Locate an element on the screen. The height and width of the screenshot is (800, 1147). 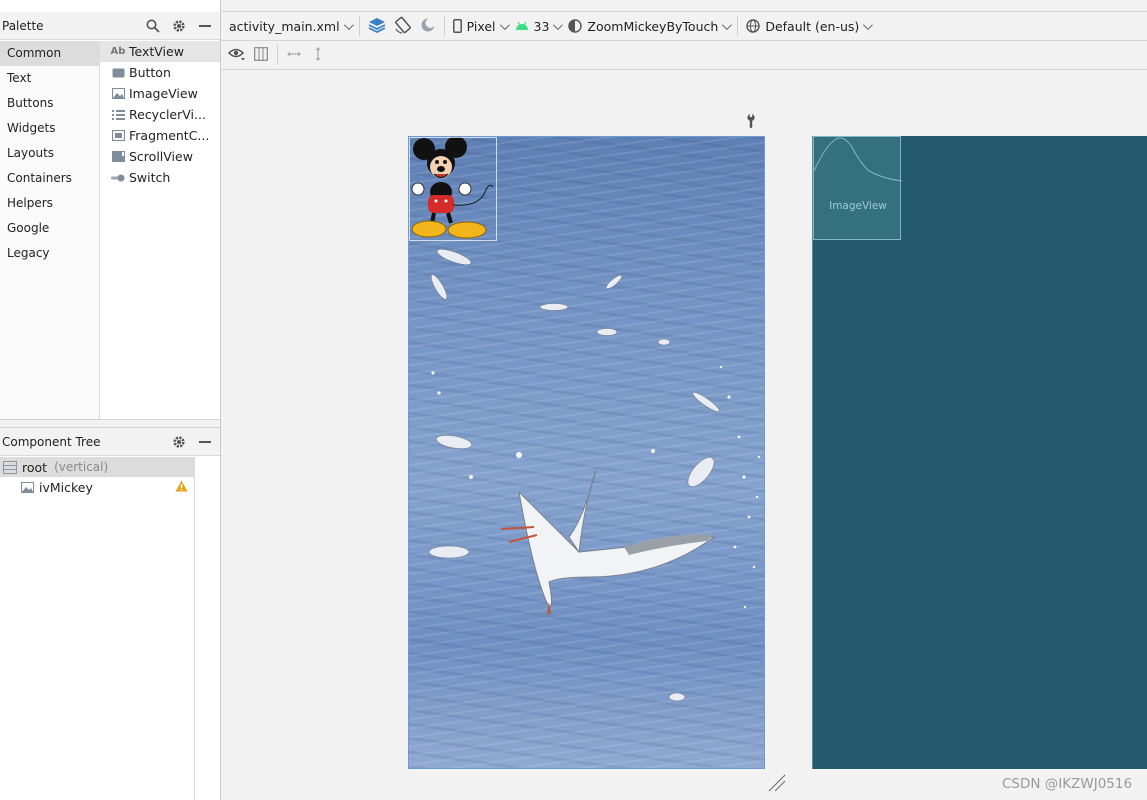
view-options-button is located at coordinates (237, 55).